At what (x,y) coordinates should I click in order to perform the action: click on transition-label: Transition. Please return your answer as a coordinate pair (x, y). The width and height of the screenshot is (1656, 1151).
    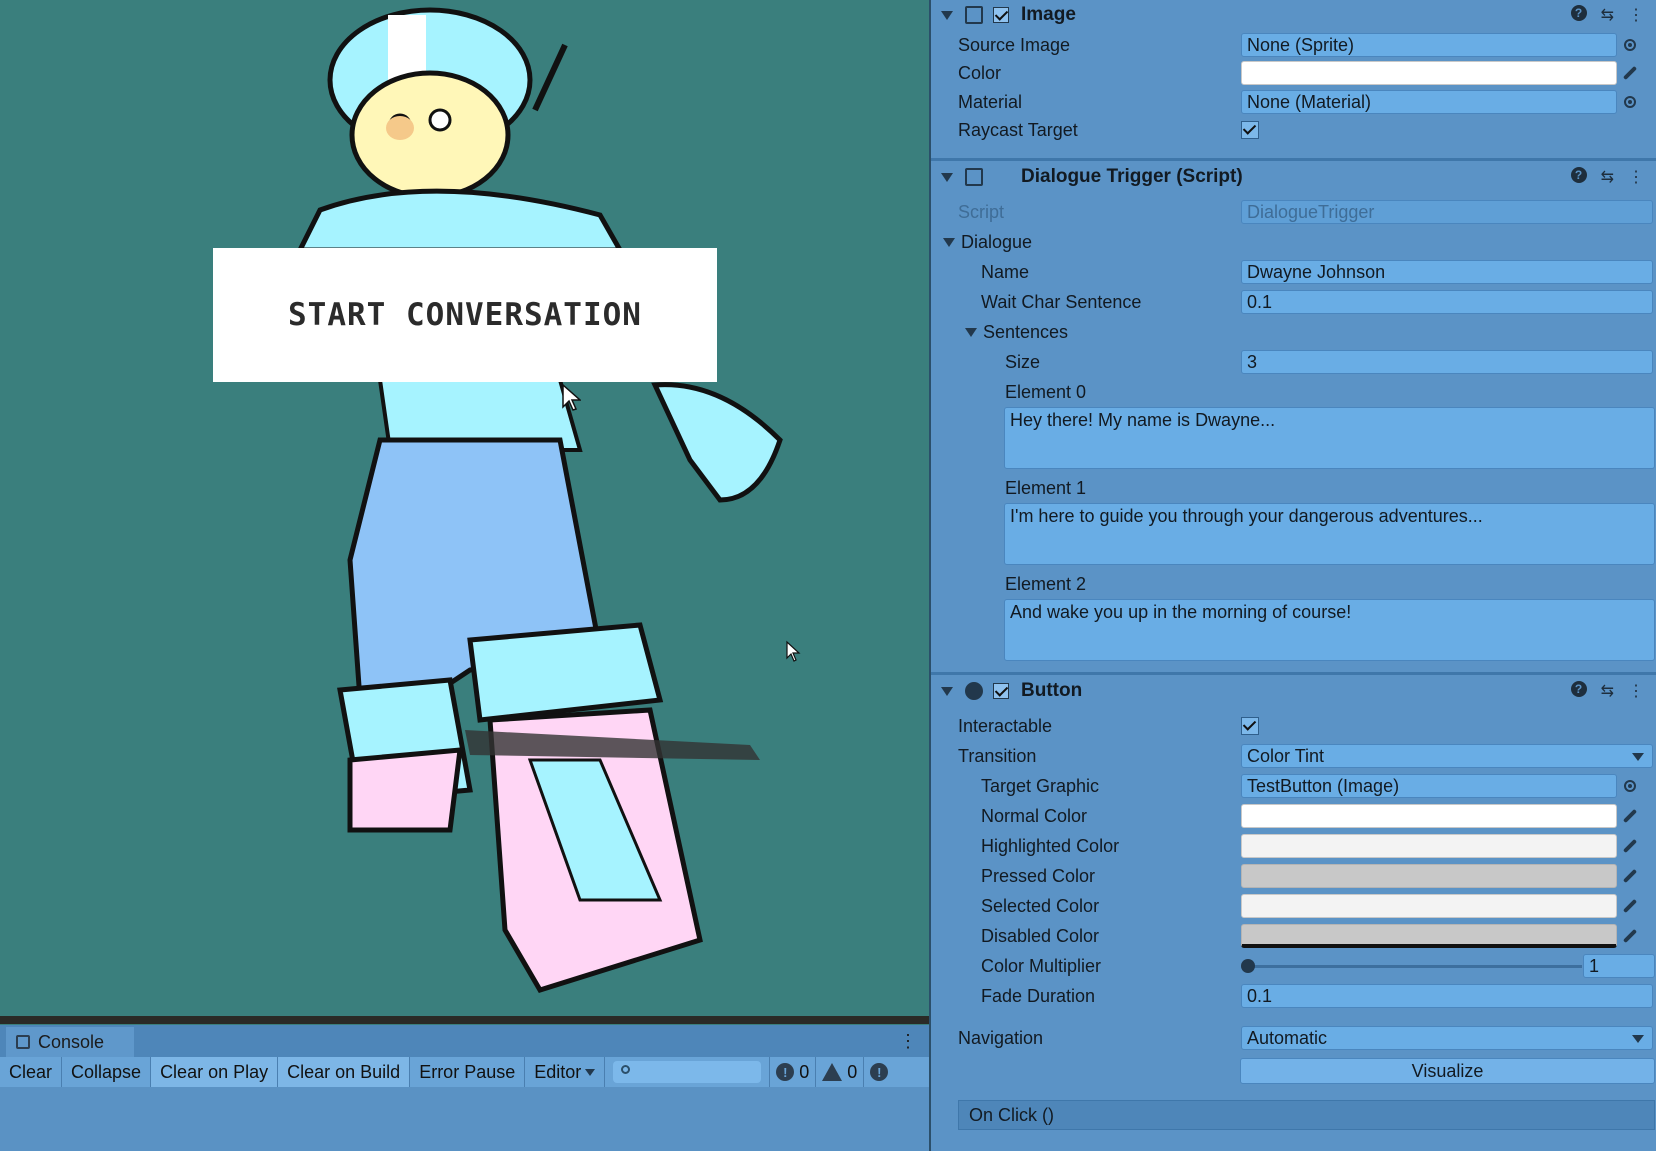
    Looking at the image, I should click on (997, 756).